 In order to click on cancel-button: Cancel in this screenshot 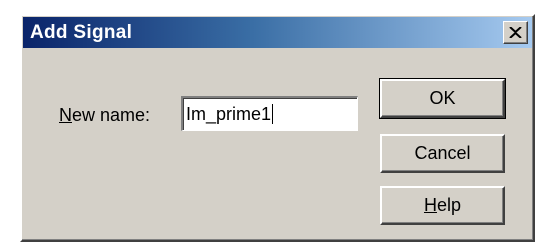, I will do `click(442, 153)`.